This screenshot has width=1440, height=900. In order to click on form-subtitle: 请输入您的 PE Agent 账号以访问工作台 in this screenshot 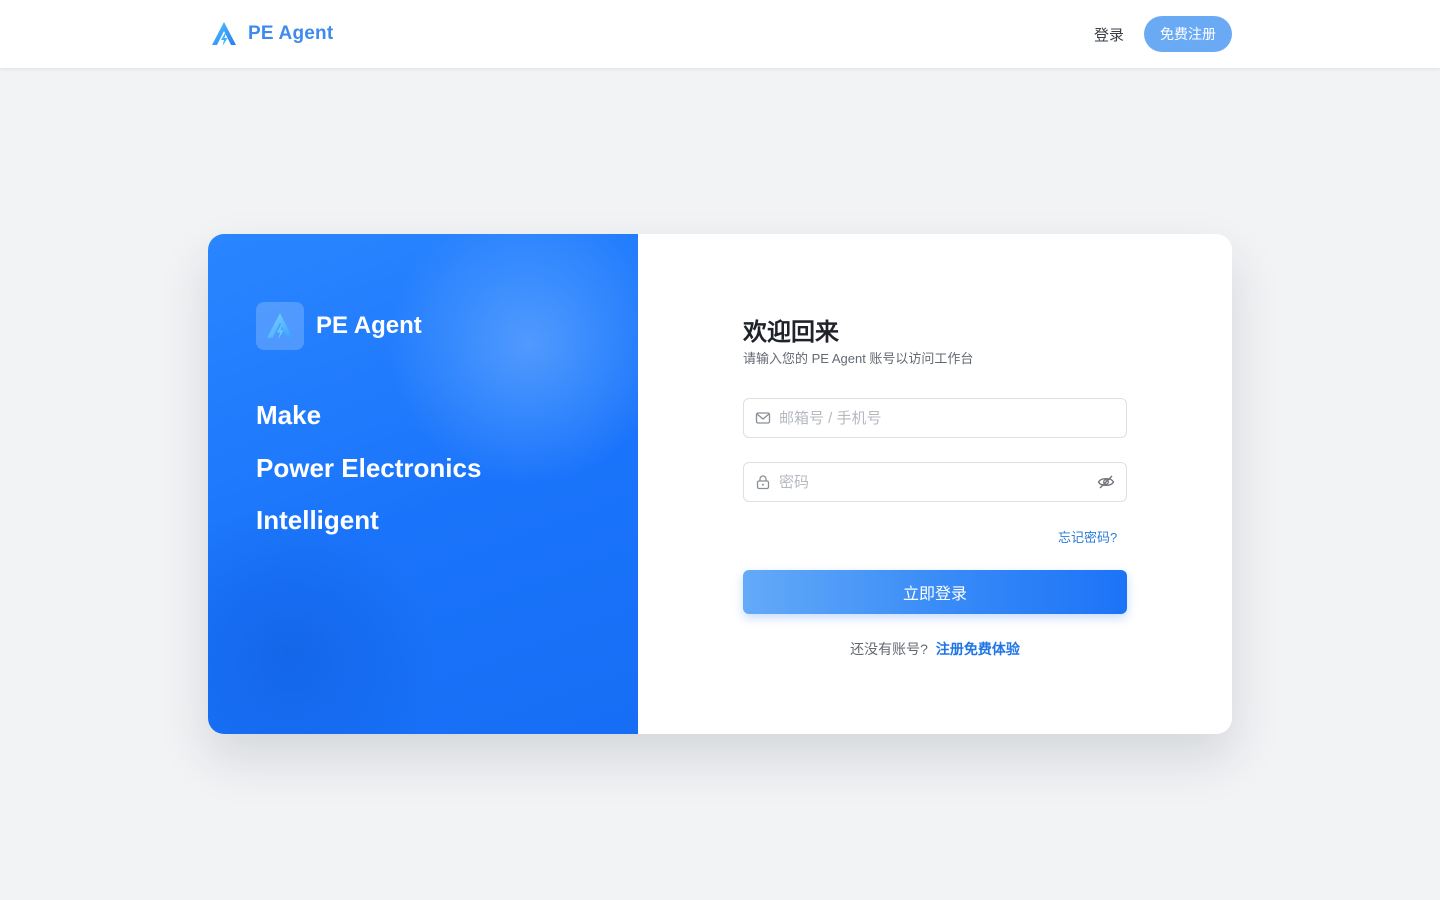, I will do `click(858, 358)`.